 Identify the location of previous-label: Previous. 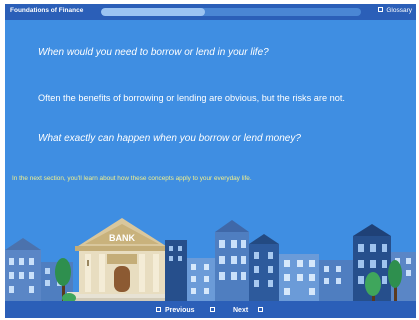
(180, 310).